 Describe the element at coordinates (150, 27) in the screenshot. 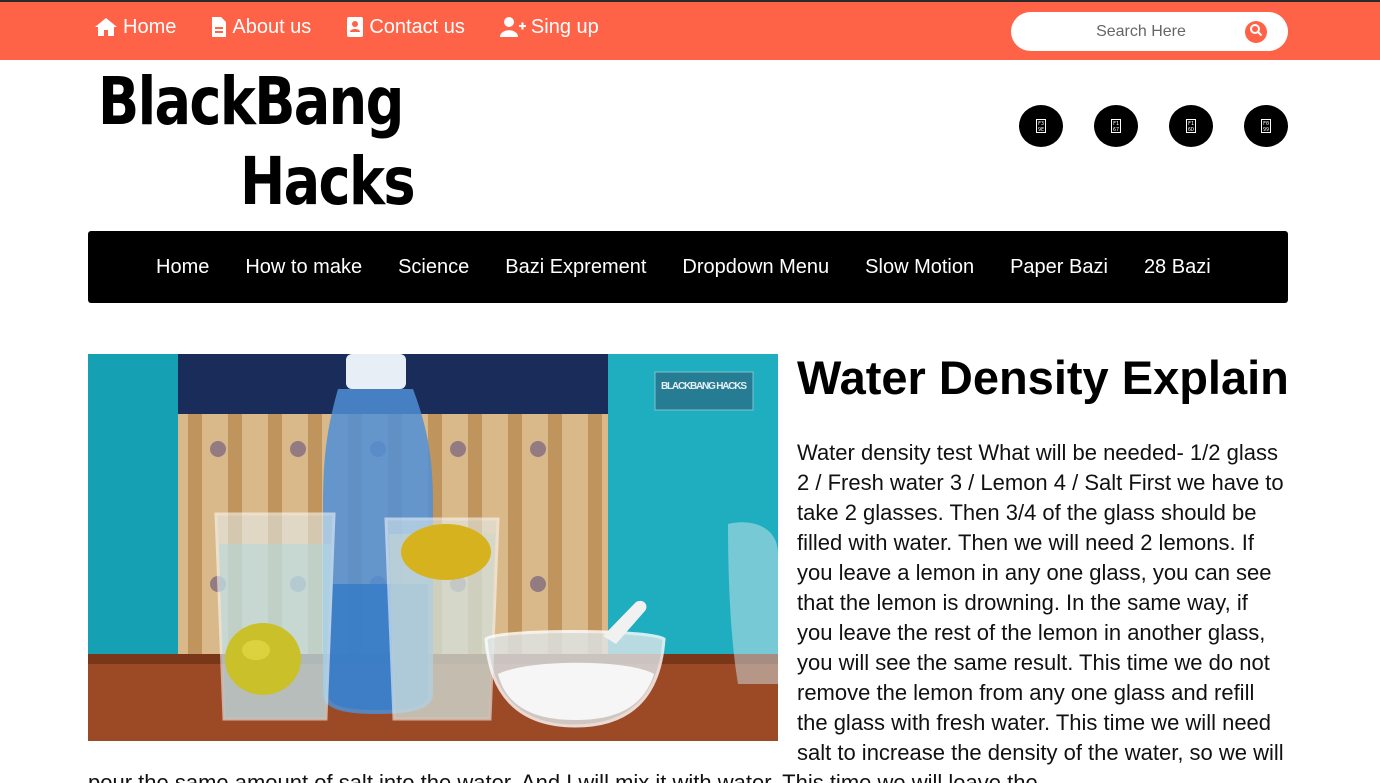

I see `top-nav-home-label: Home` at that location.